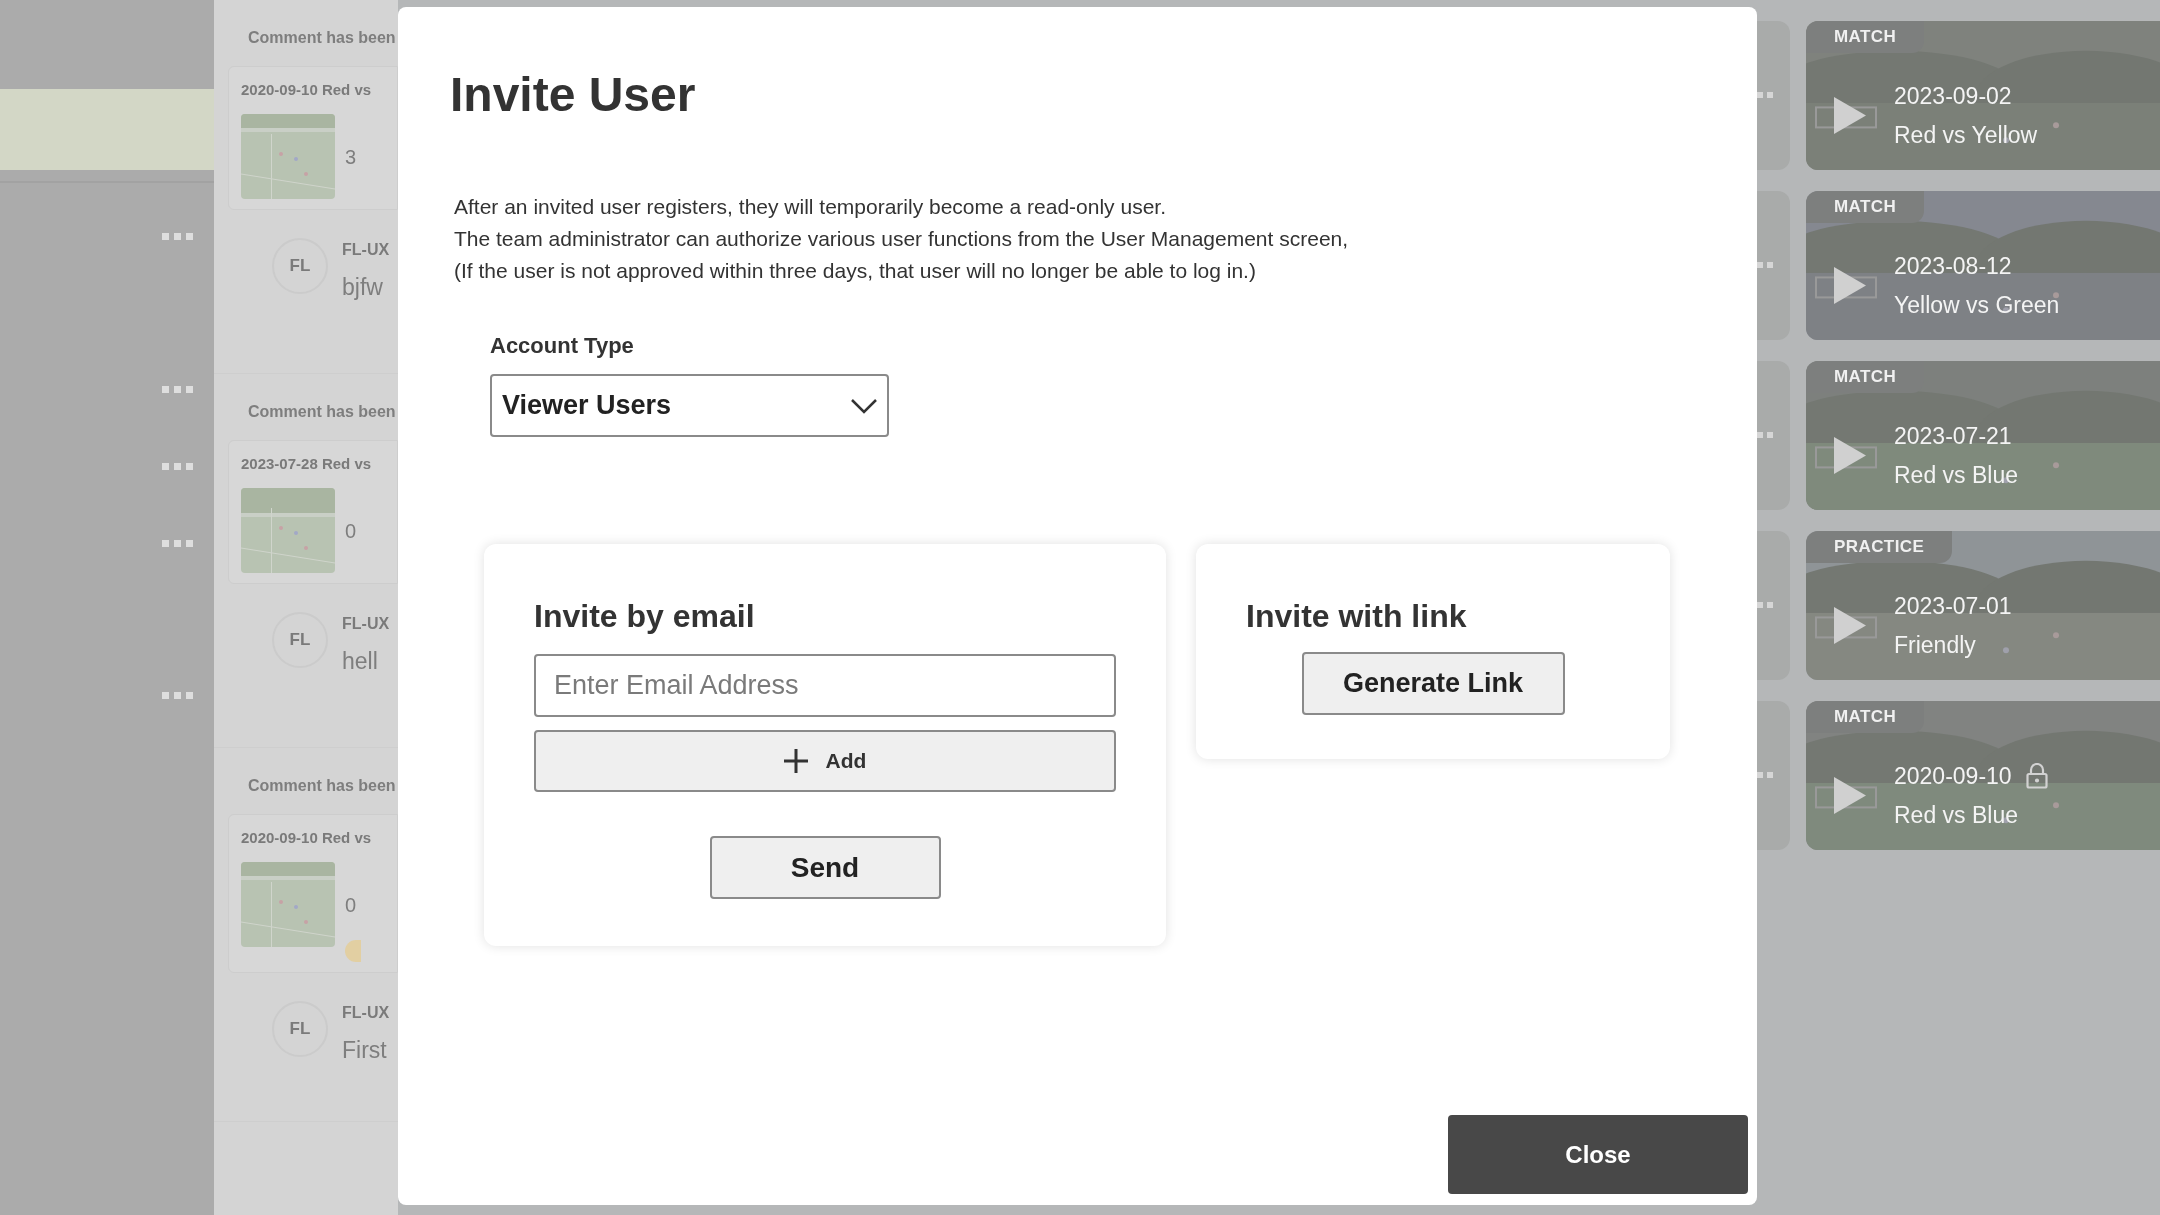 This screenshot has height=1215, width=2160. Describe the element at coordinates (1953, 776) in the screenshot. I see `video-date: 2020-09-10` at that location.